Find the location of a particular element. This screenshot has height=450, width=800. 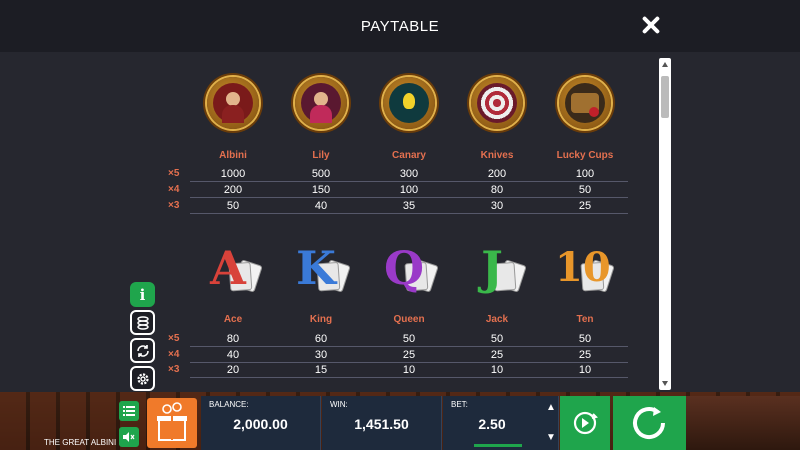

symbol-name: Lucky Cups is located at coordinates (585, 155).